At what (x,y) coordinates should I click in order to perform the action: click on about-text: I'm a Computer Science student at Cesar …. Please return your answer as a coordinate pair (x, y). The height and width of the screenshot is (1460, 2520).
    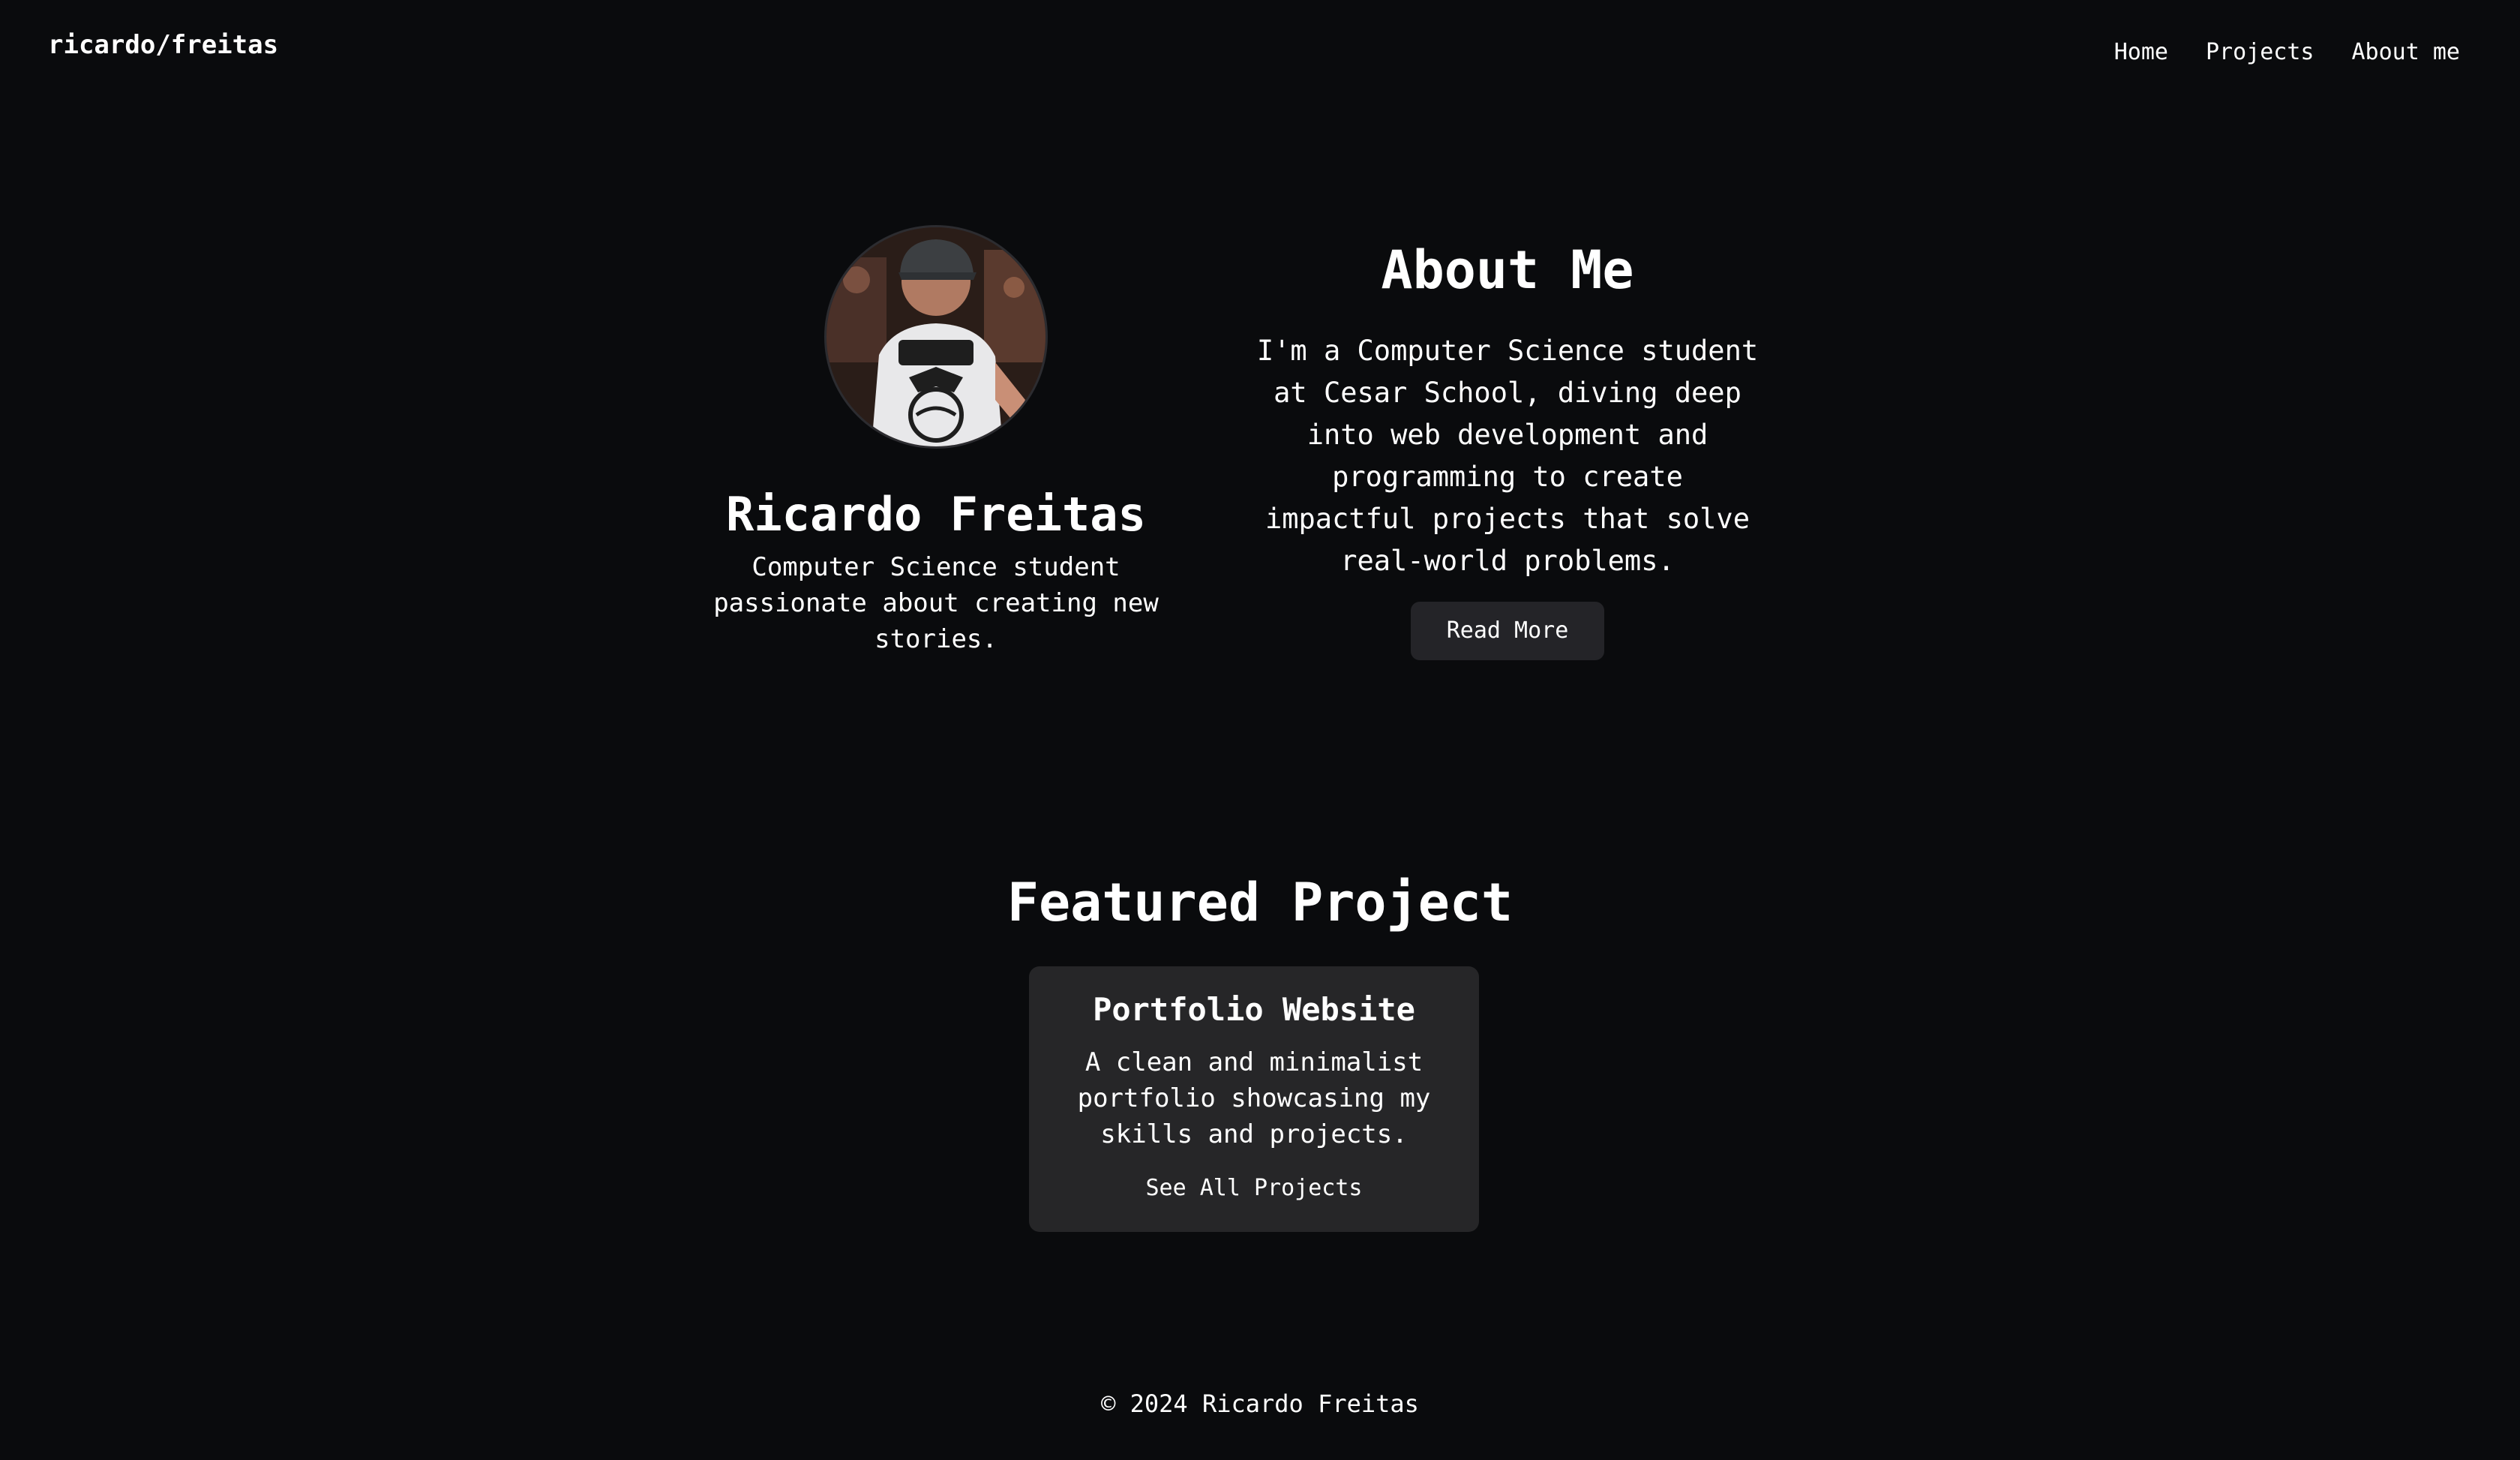
    Looking at the image, I should click on (1507, 456).